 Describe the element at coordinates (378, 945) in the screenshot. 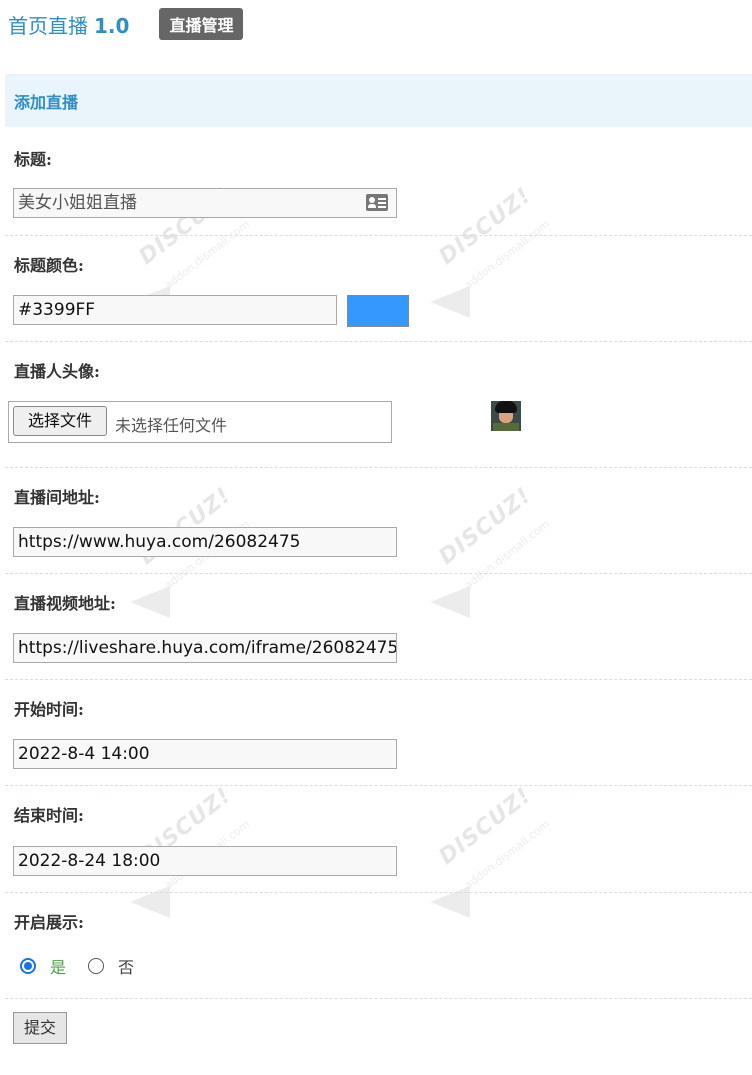

I see `form-row-show: 开启展示:` at that location.